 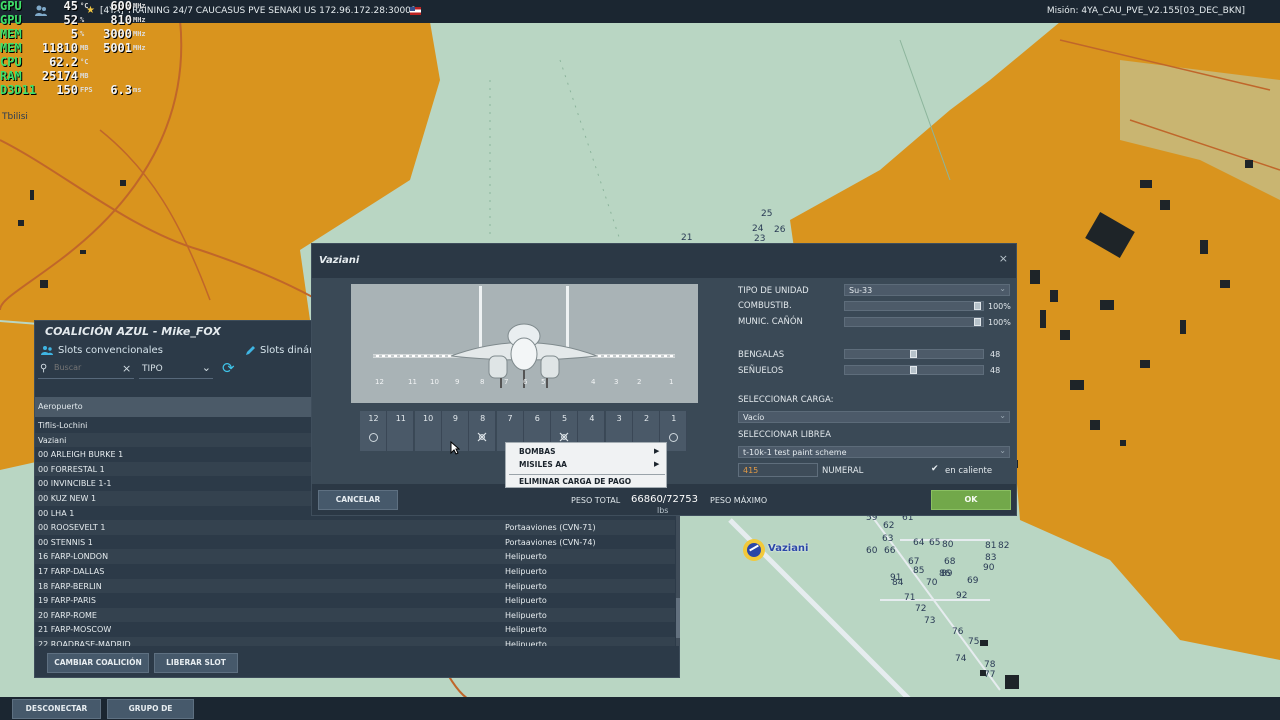 I want to click on pylon-slot-8: 8, so click(x=483, y=431).